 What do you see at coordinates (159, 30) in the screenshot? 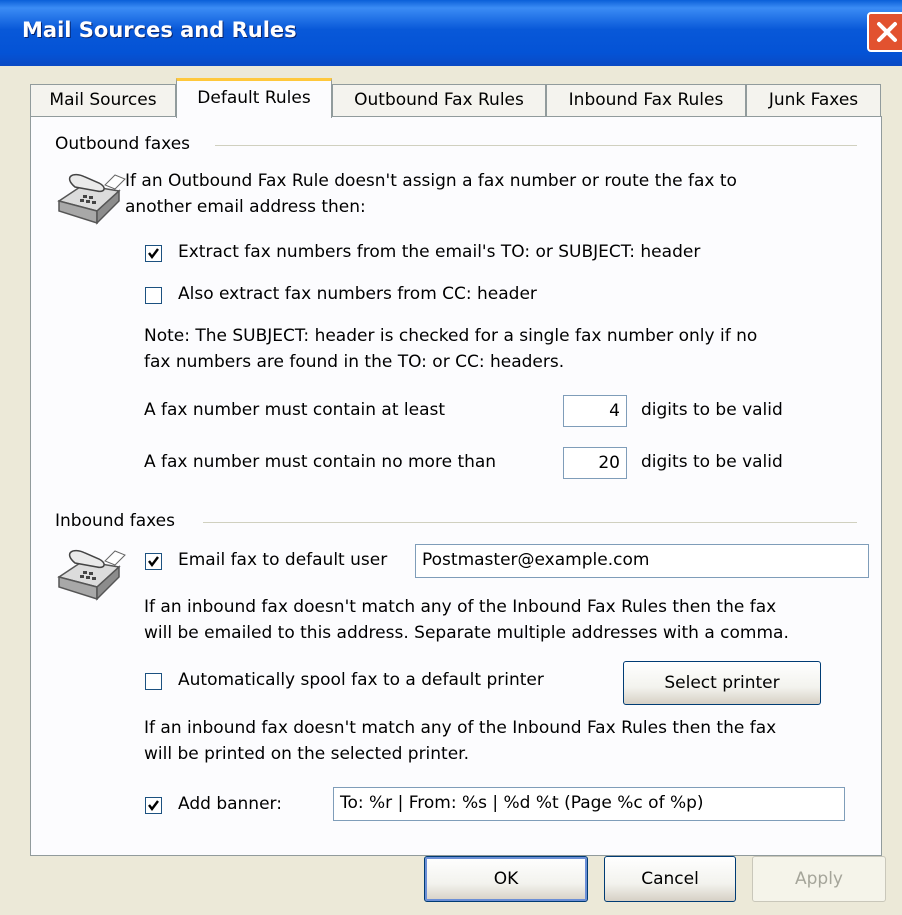
I see `window-title: Mail Sources and Rules` at bounding box center [159, 30].